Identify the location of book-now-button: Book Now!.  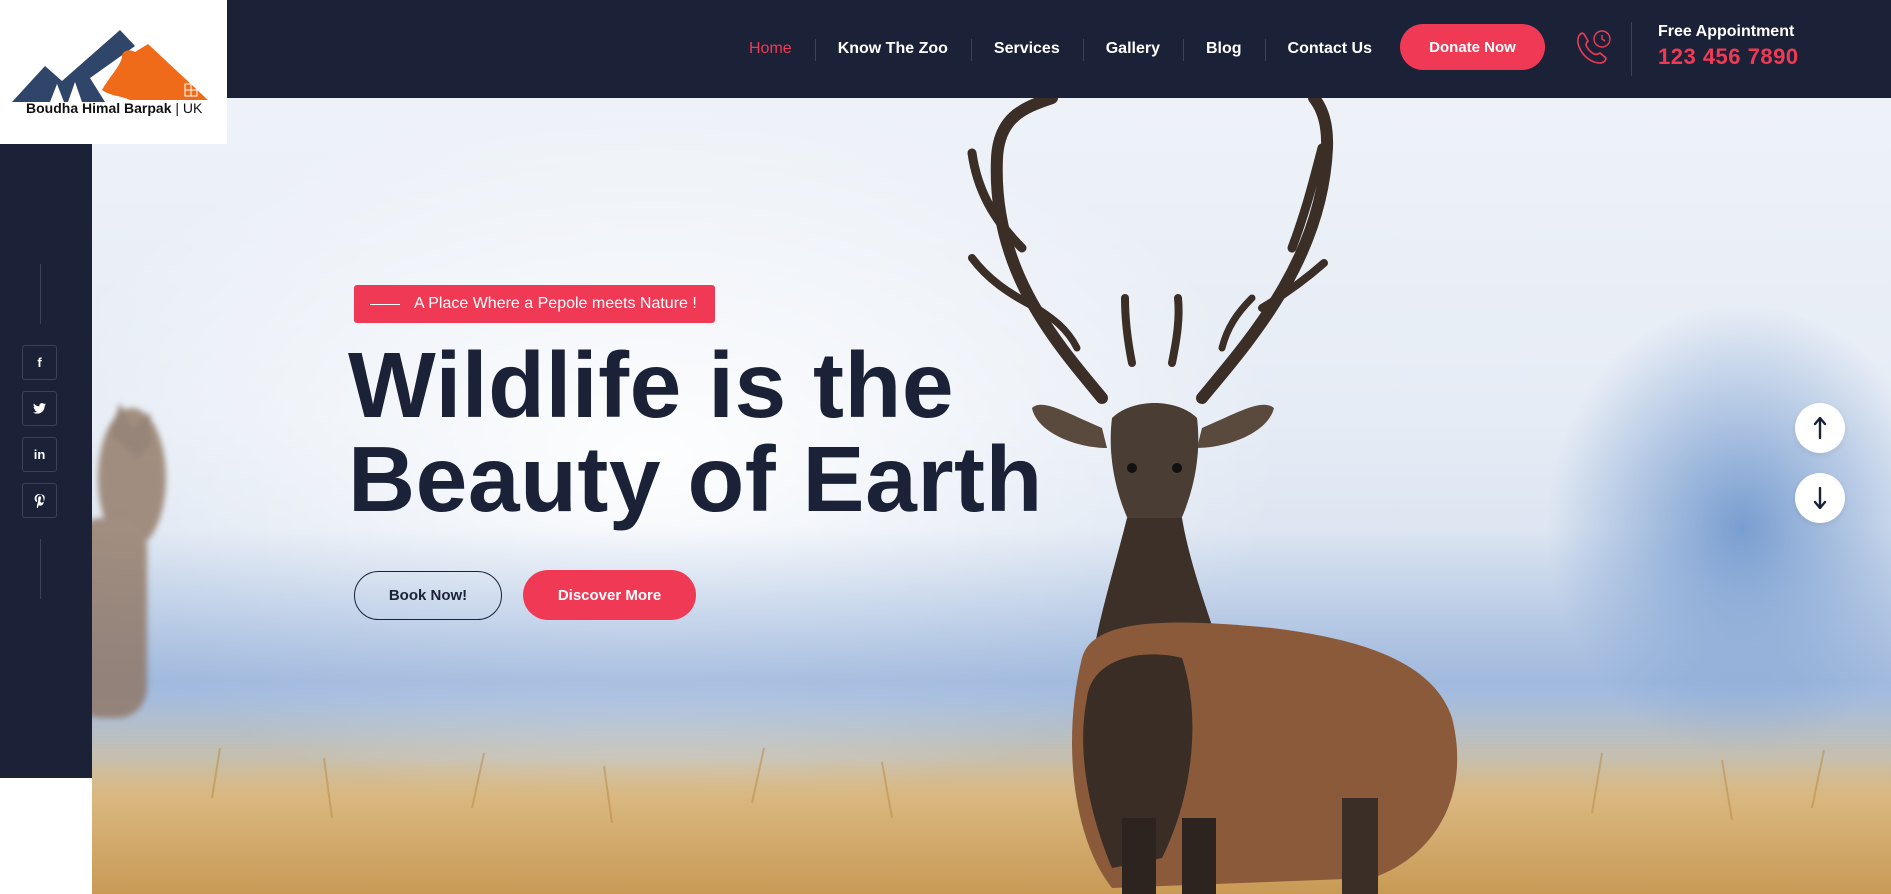
(428, 595).